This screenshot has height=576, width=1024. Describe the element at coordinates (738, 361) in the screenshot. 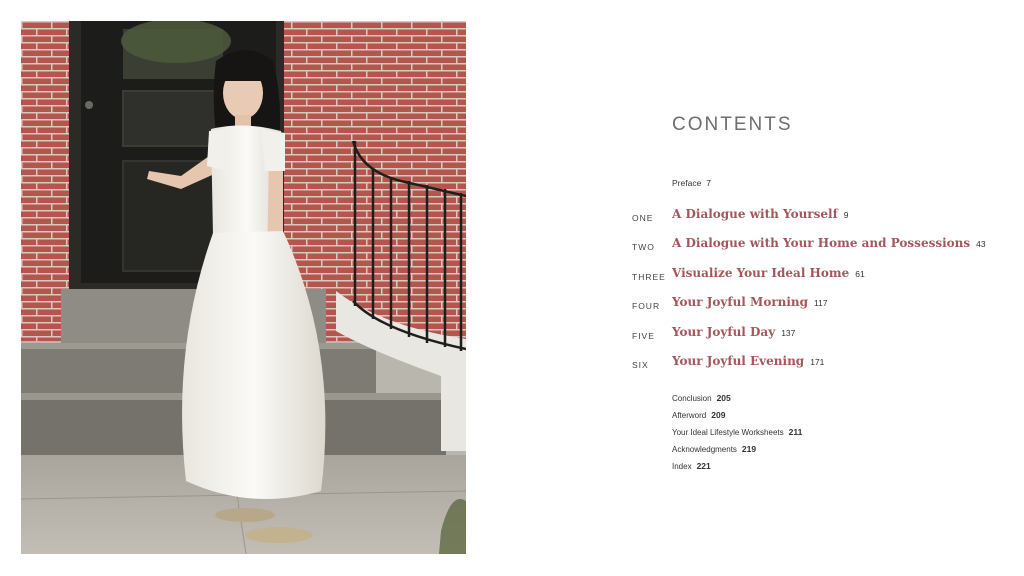

I see `chapter-title-text: Your Joyful Evening` at that location.